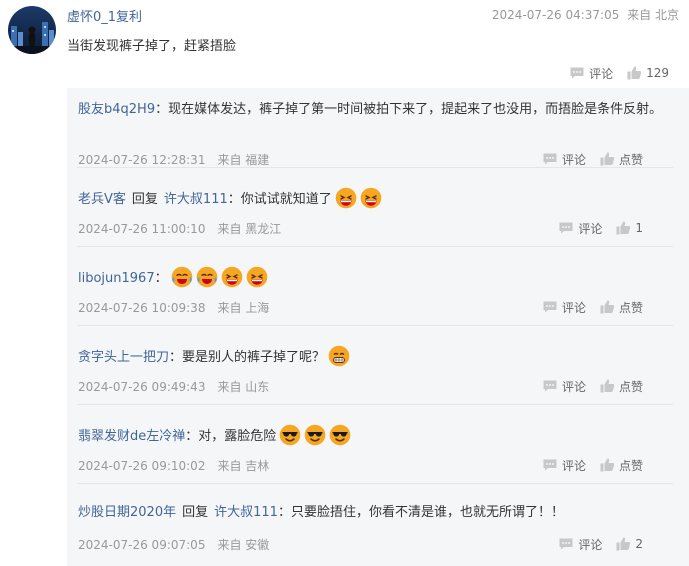  What do you see at coordinates (152, 46) in the screenshot?
I see `main-comment-text: 当街发现裤子掉了，赶紧捂脸` at bounding box center [152, 46].